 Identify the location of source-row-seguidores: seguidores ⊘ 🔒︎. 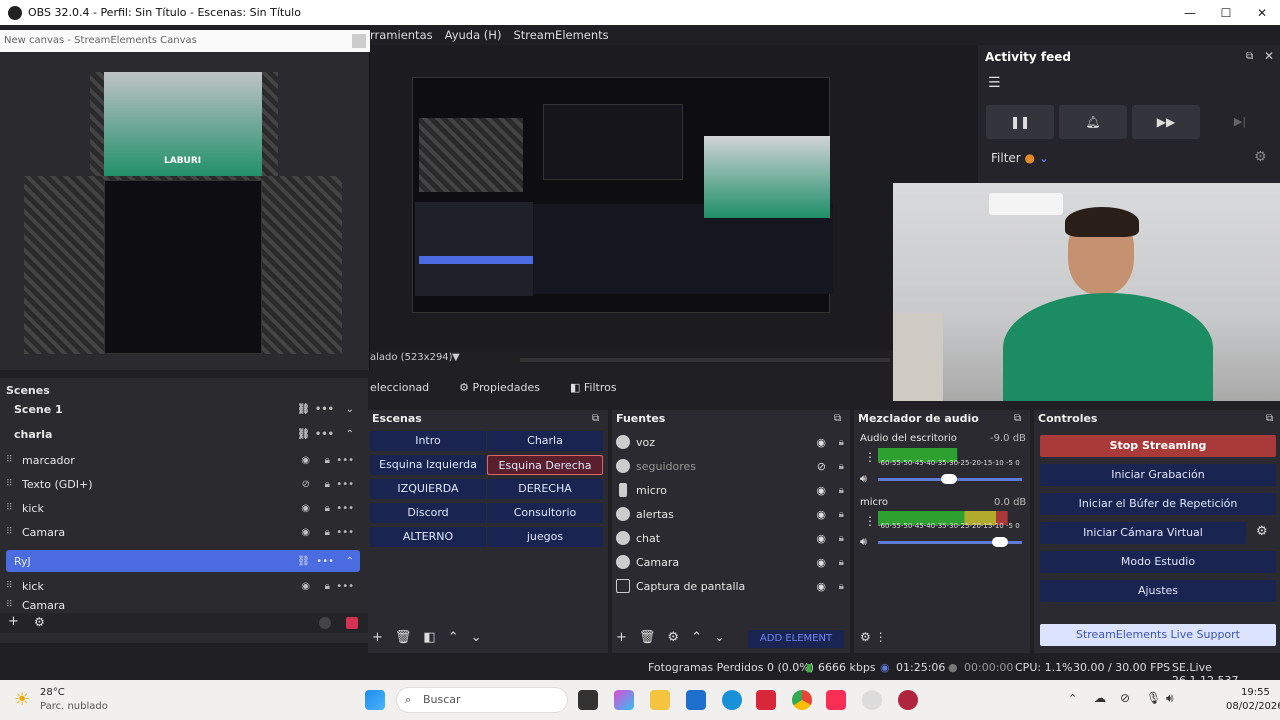
(731, 466).